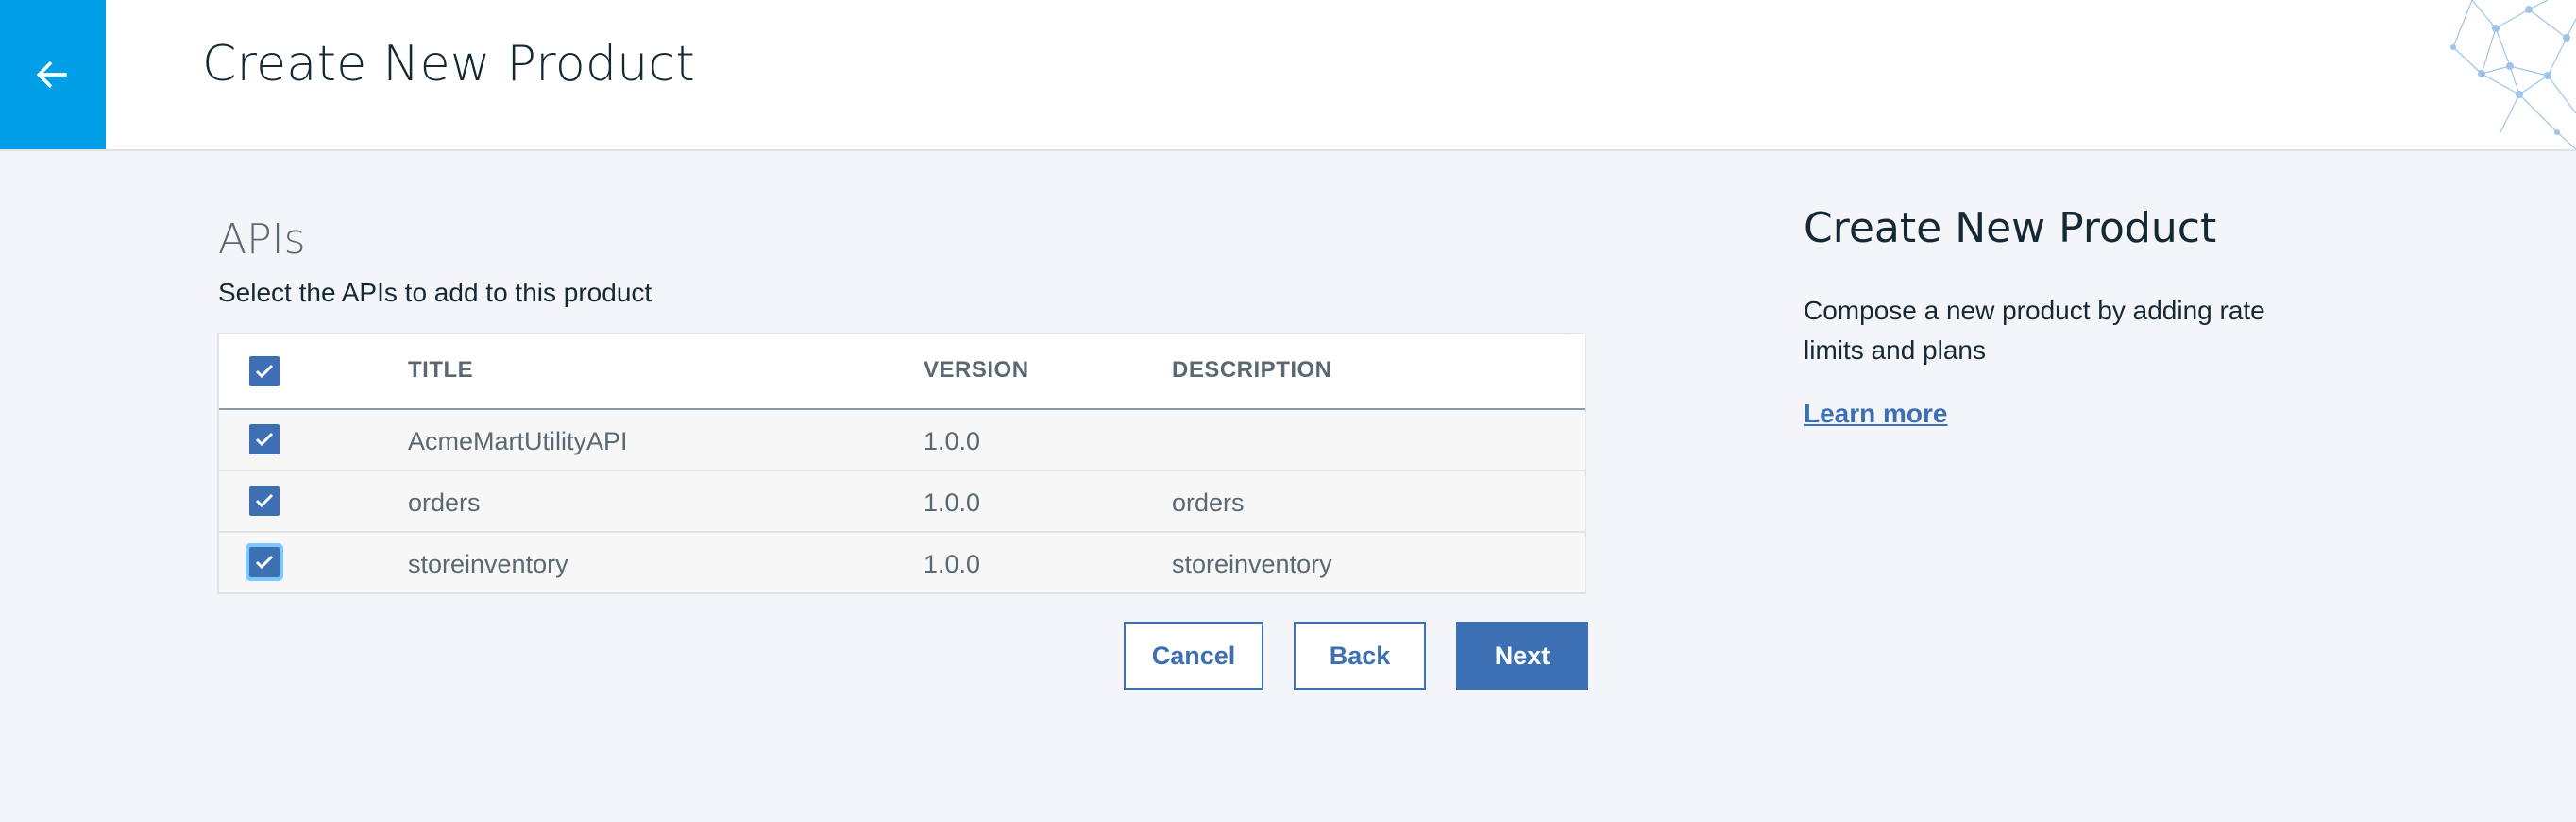  What do you see at coordinates (2513, 74) in the screenshot?
I see `network-decoration-icon` at bounding box center [2513, 74].